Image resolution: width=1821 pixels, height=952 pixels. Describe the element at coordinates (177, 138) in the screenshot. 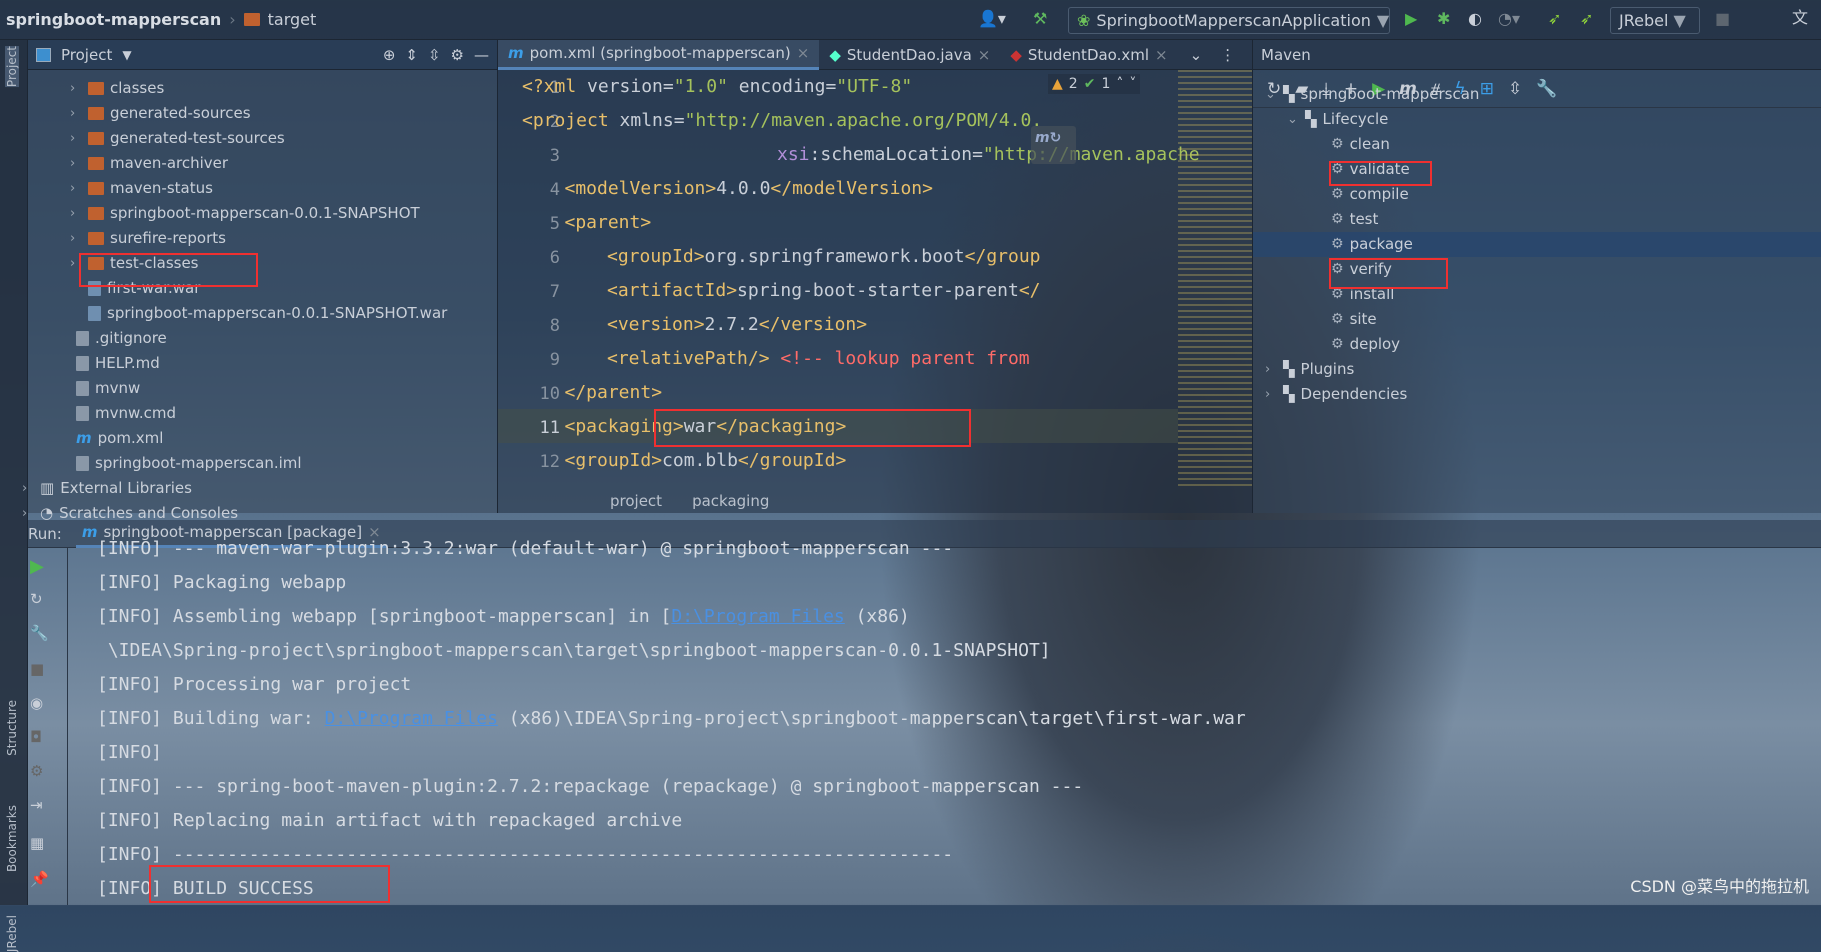

I see `tree-item: › generated-test-sources` at that location.